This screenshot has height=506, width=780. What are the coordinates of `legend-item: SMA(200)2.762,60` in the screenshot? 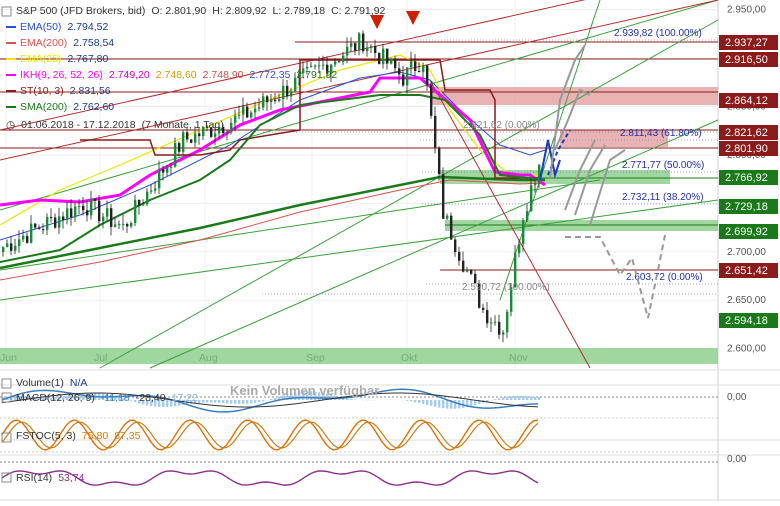 It's located at (63, 107).